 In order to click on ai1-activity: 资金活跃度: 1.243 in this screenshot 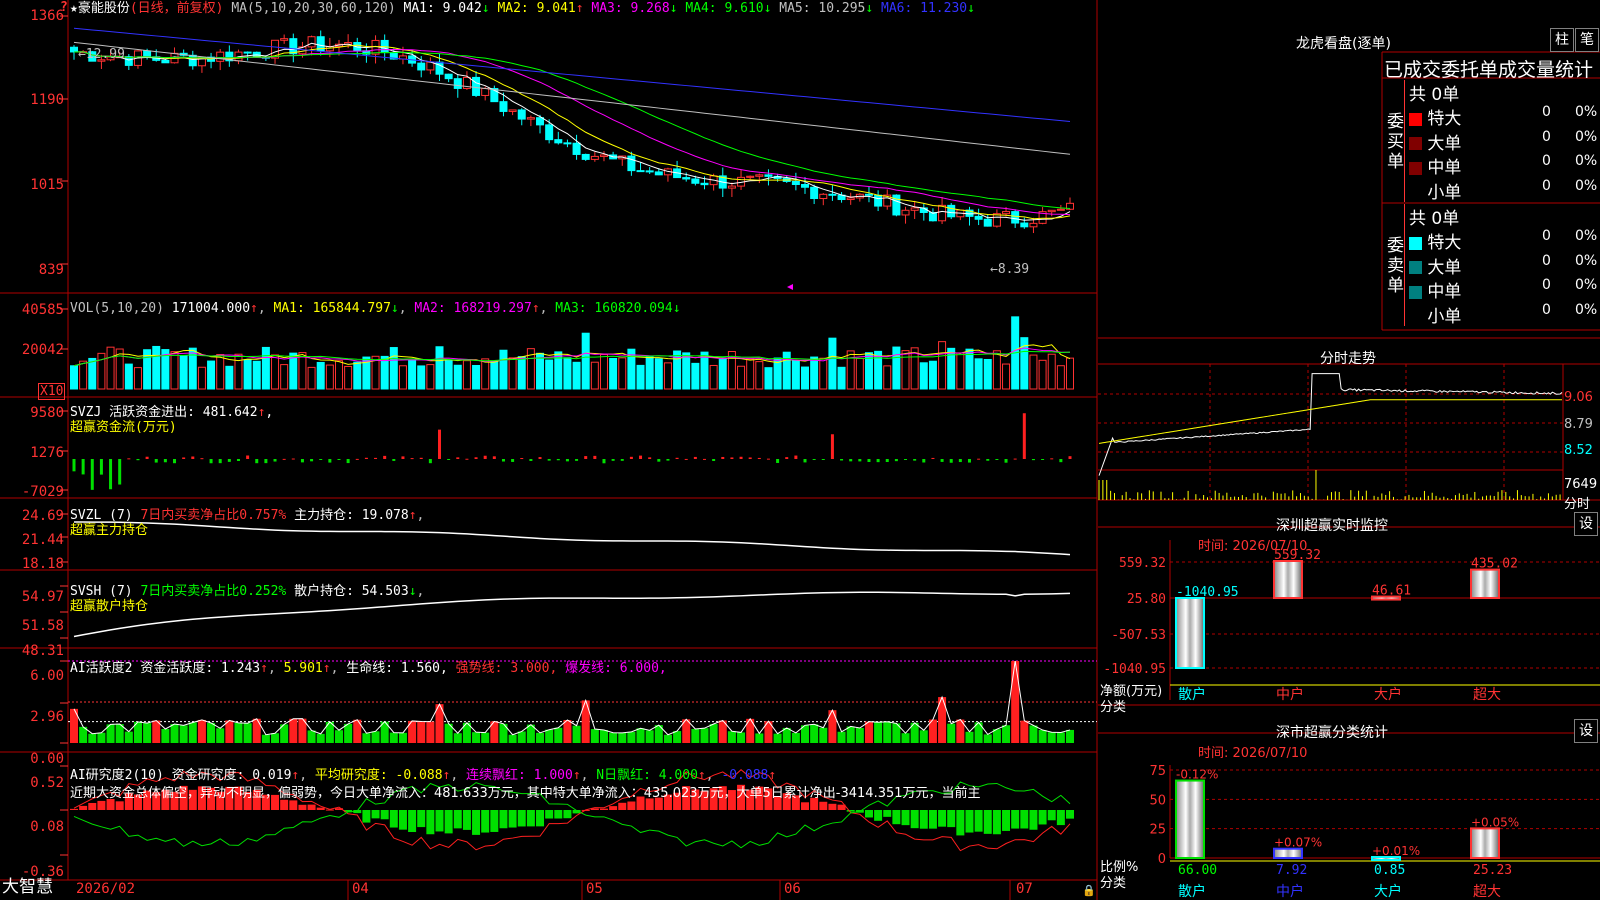, I will do `click(200, 668)`.